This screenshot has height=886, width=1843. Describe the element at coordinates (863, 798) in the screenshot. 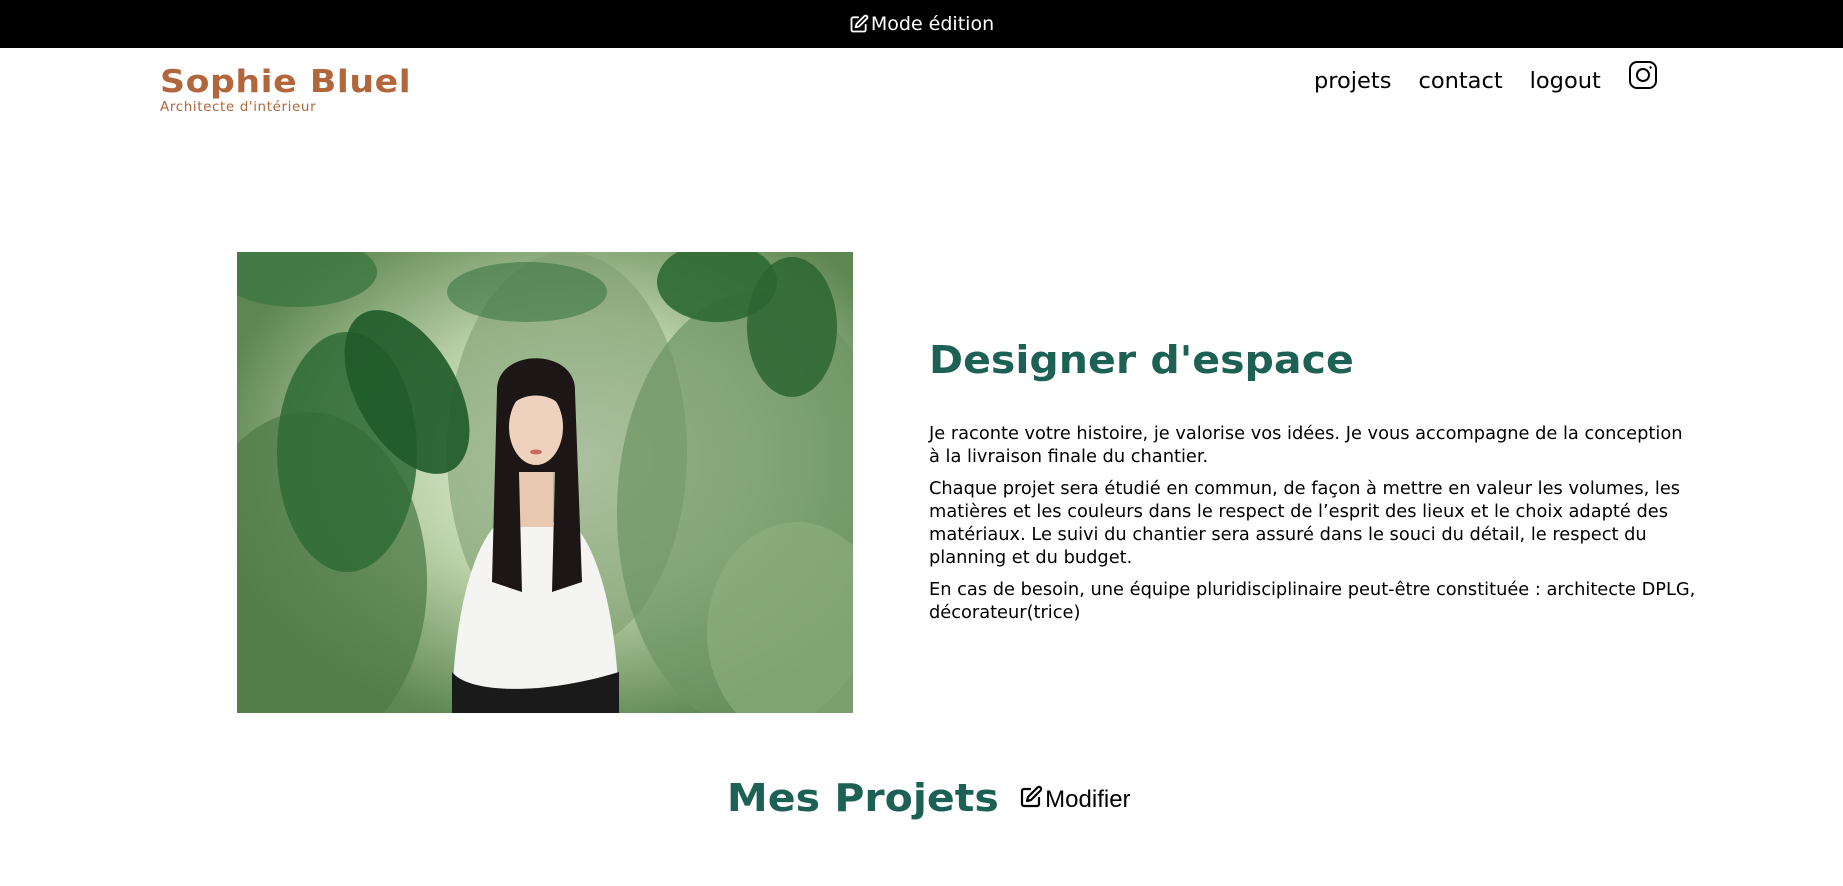

I see `projects-title: Mes Projets` at that location.